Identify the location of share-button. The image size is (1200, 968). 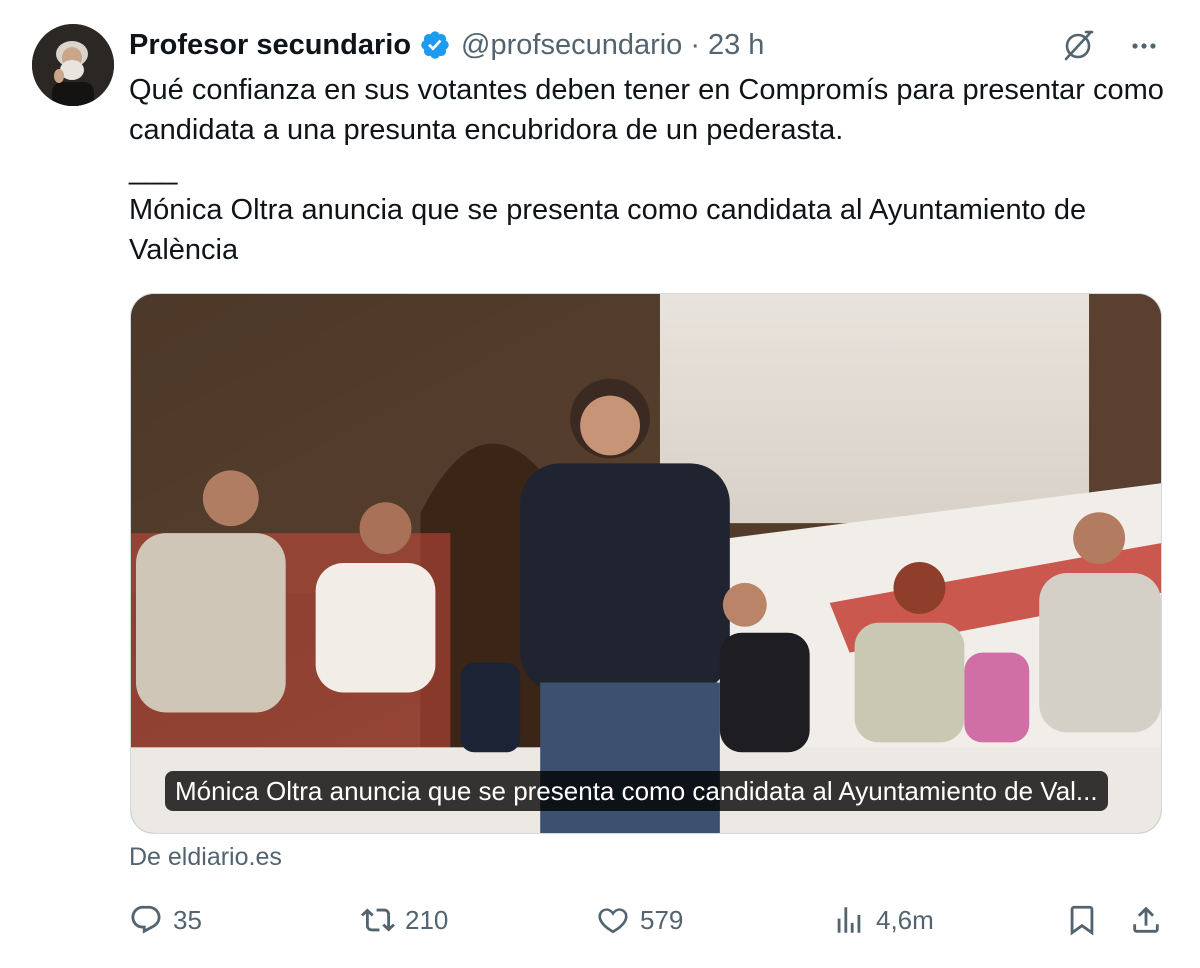
(1146, 920).